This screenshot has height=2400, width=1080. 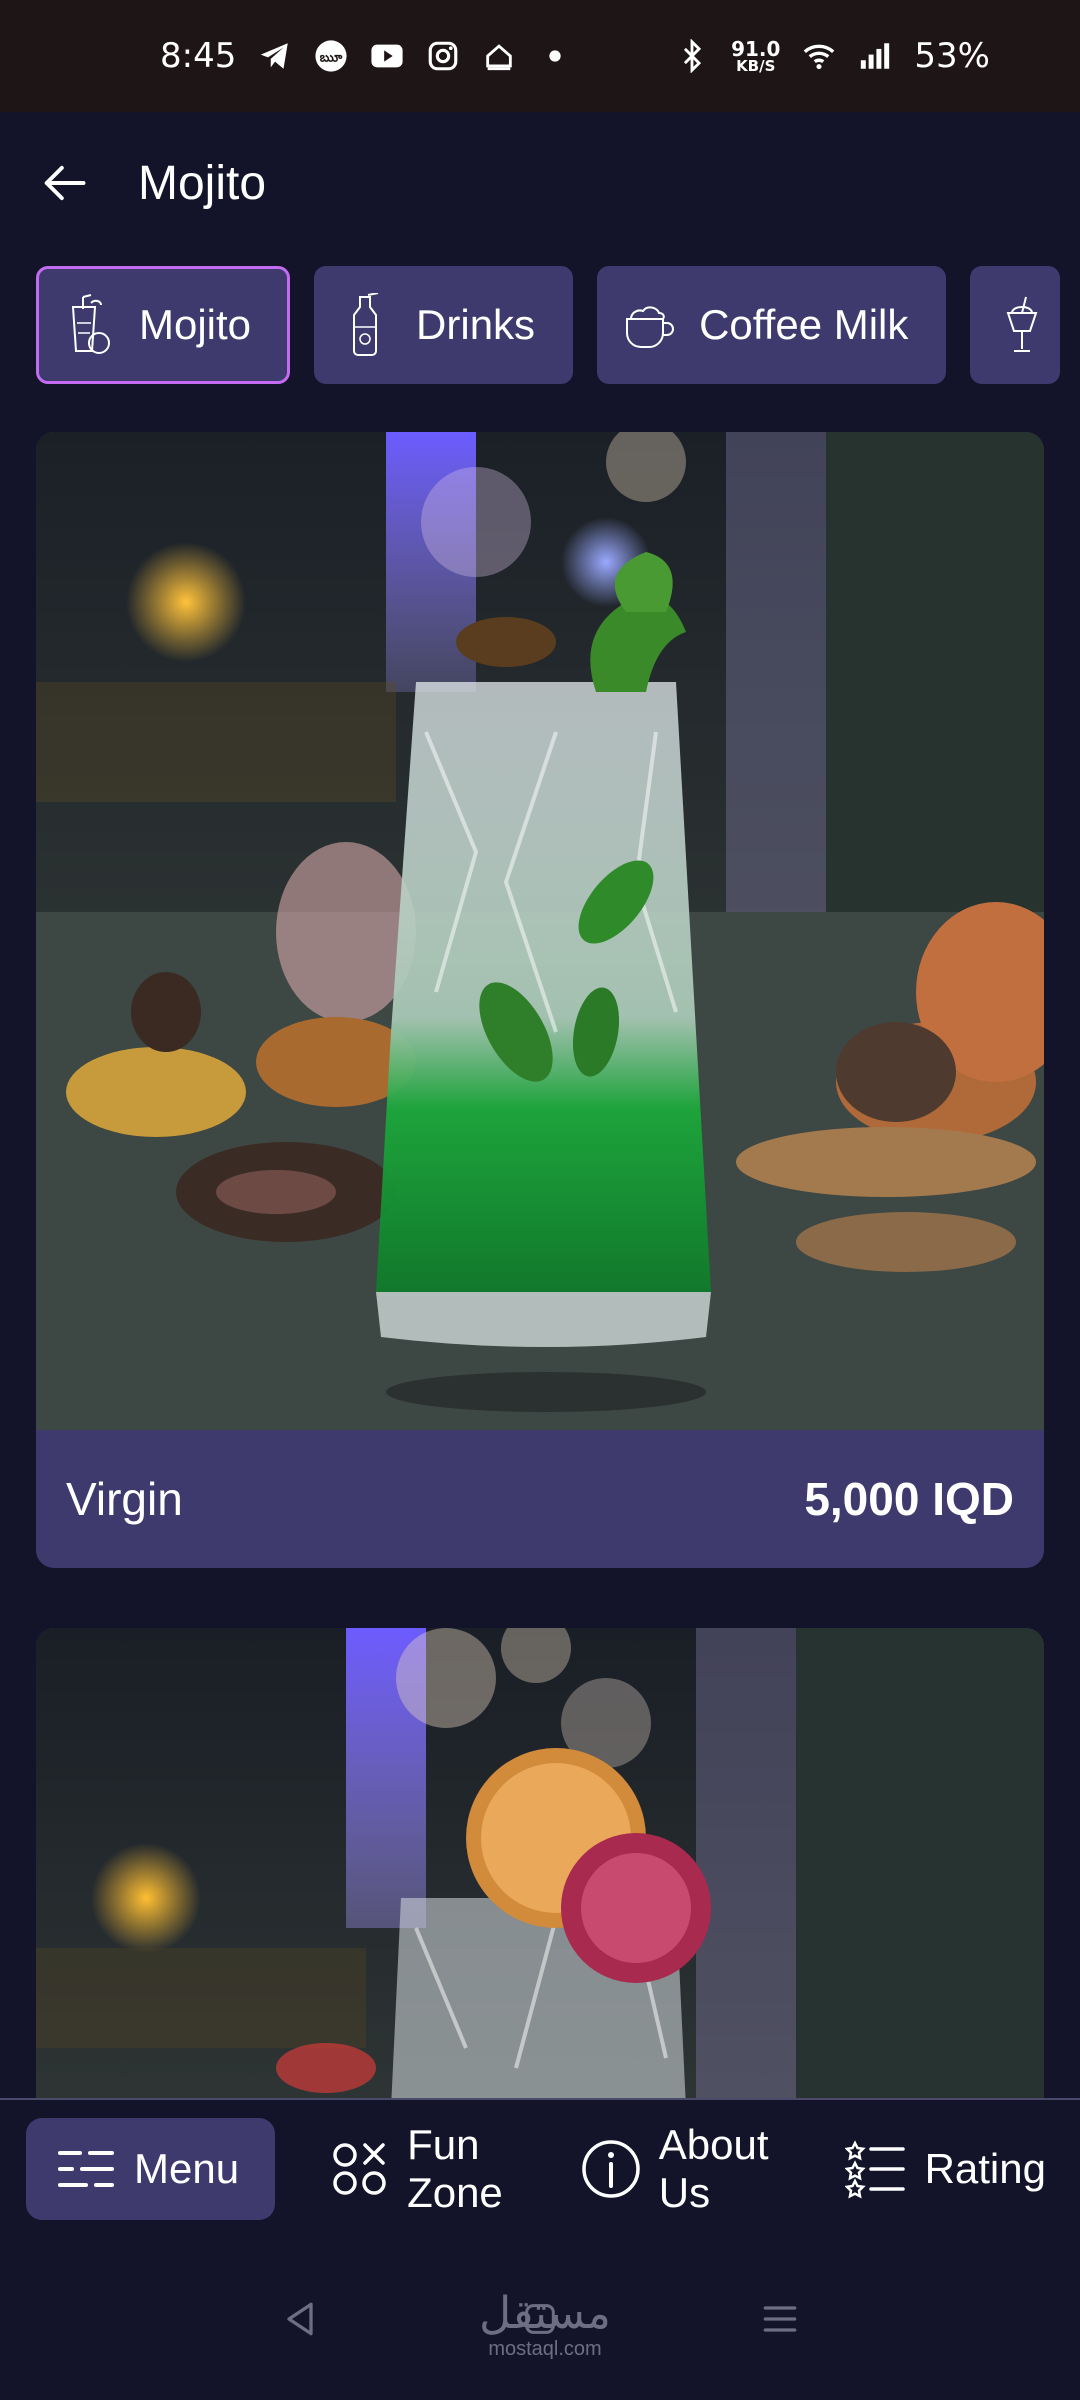 I want to click on status-bar: 8:45 ౠ 91.0 KB/S 53%, so click(x=540, y=56).